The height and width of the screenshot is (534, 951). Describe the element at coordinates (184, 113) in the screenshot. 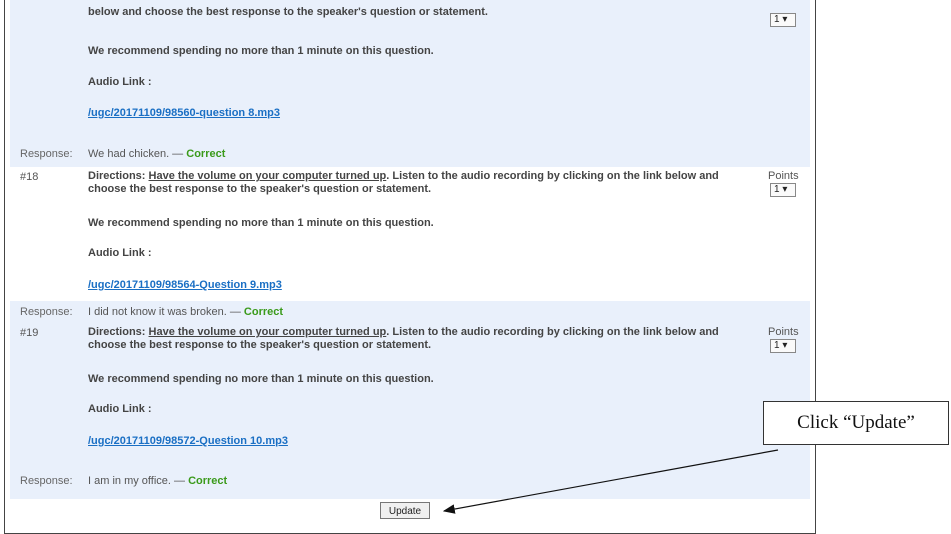

I see `audio-link: /ugc/20171109/98560-question 8.mp3` at that location.